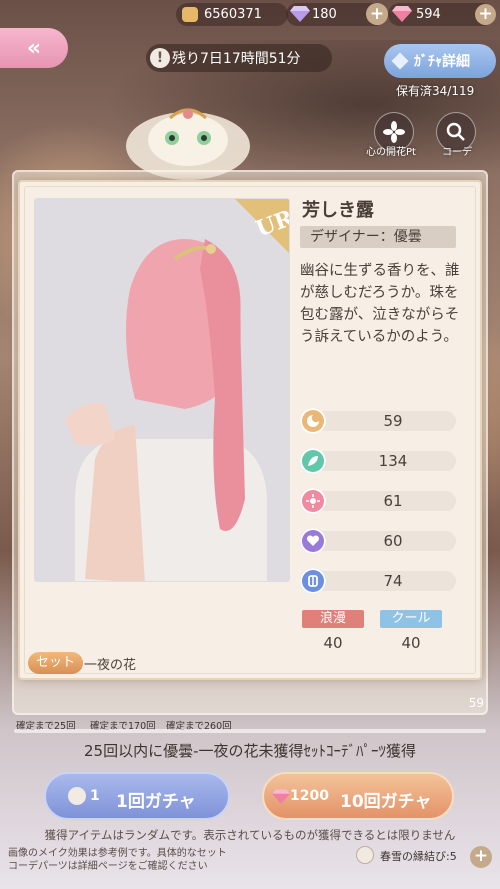  Describe the element at coordinates (400, 61) in the screenshot. I see `diamond-shape-icon` at that location.